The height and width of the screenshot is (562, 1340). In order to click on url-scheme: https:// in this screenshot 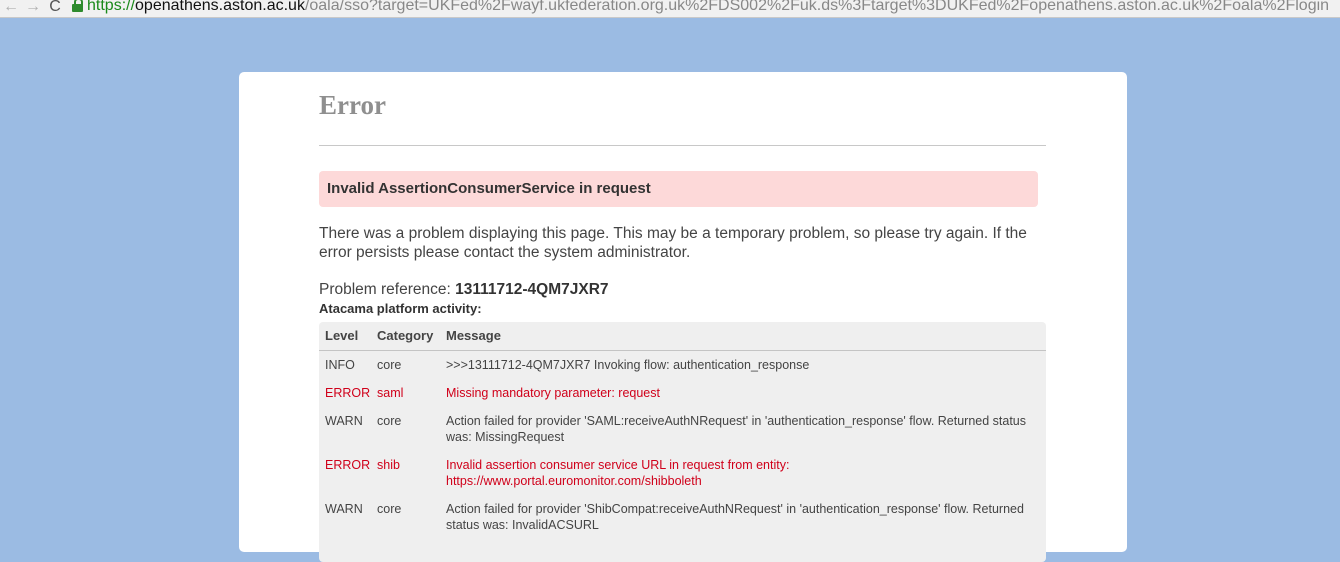, I will do `click(111, 7)`.